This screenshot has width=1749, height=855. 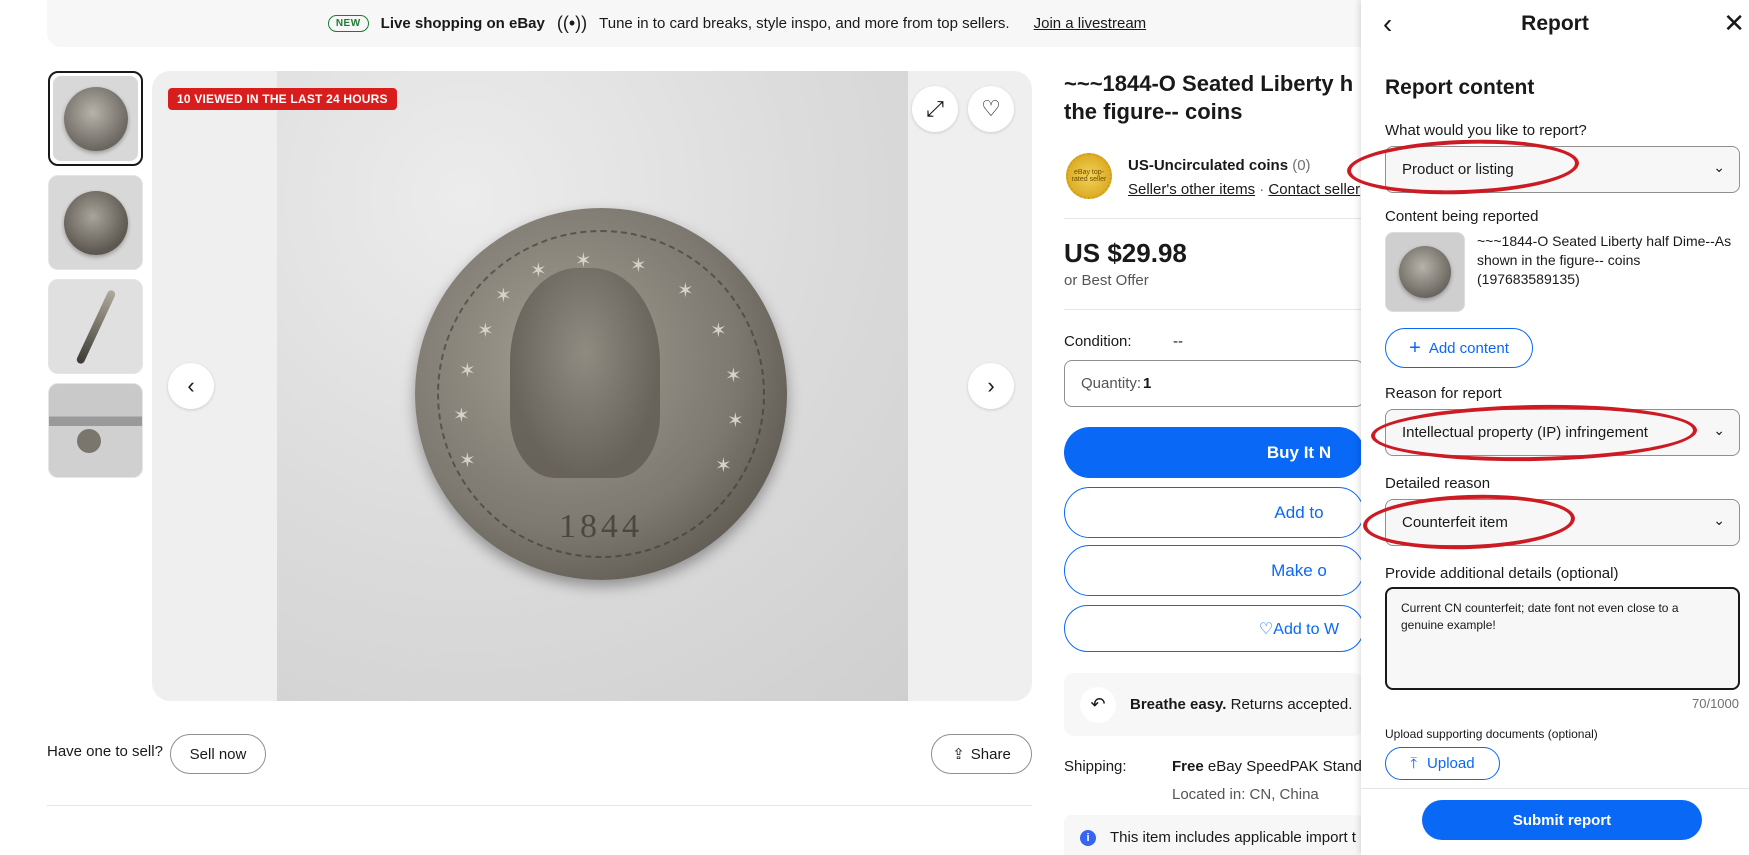 What do you see at coordinates (1214, 383) in the screenshot?
I see `quantity-field: Quantity: 1` at bounding box center [1214, 383].